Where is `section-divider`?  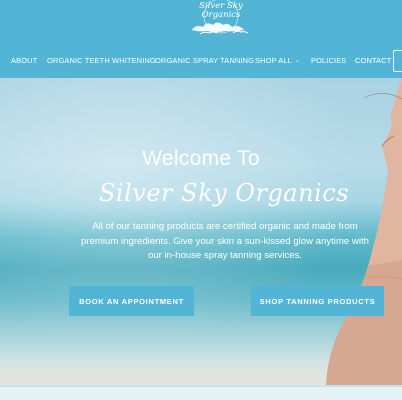 section-divider is located at coordinates (201, 386).